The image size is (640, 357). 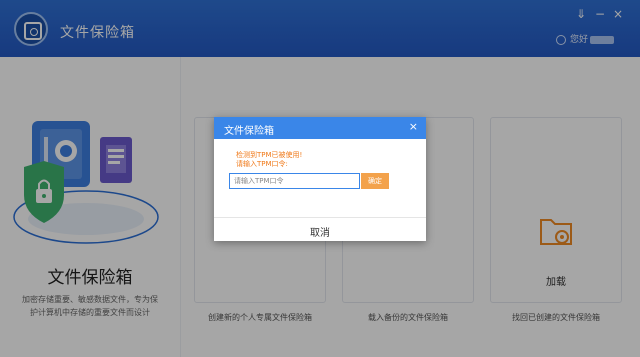 I want to click on tpm-password-input: 请输入TPM口令, so click(x=294, y=181).